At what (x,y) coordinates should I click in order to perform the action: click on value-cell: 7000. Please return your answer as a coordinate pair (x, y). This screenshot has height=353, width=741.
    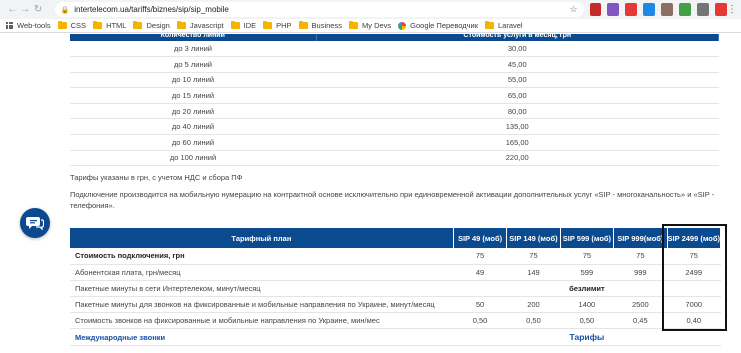
    Looking at the image, I should click on (694, 305).